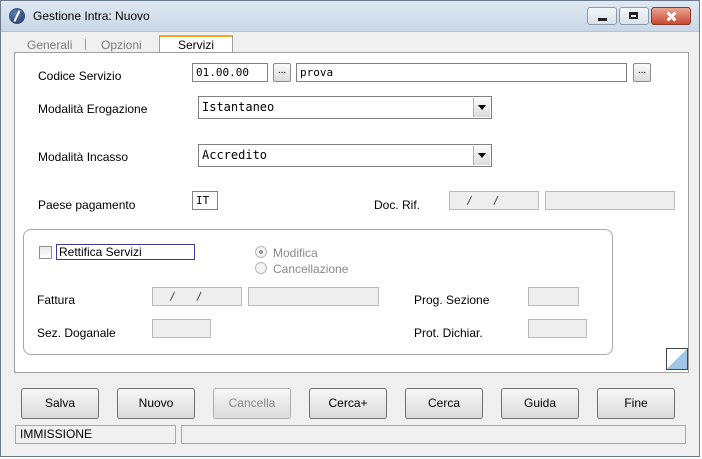 The height and width of the screenshot is (459, 702). I want to click on tab-generali: Generali, so click(49, 45).